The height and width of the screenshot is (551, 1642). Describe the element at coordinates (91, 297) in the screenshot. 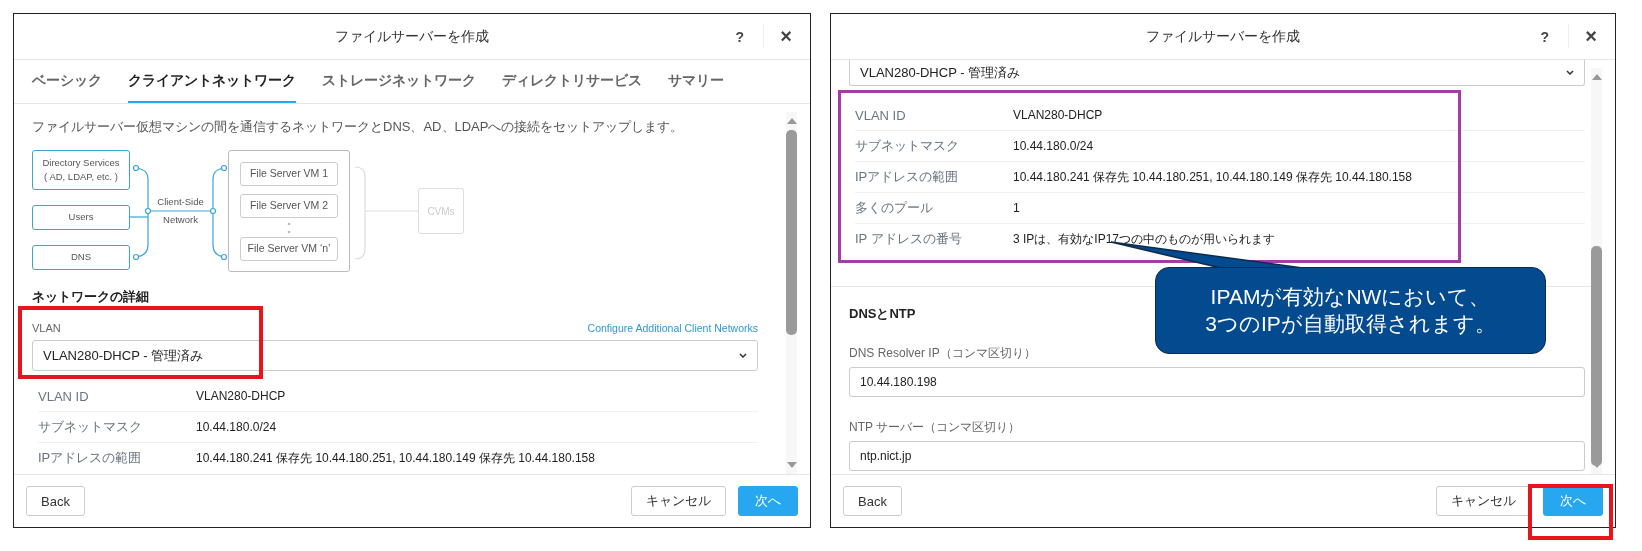

I see `section-title: ネットワークの詳細` at that location.